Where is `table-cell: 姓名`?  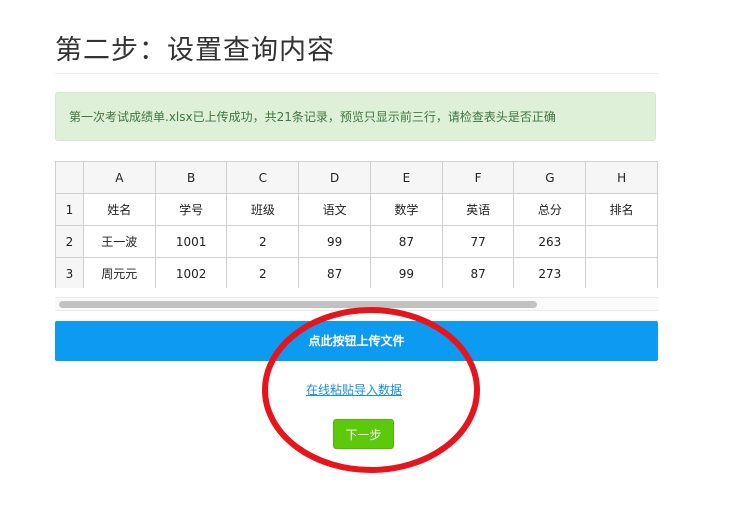 table-cell: 姓名 is located at coordinates (119, 209).